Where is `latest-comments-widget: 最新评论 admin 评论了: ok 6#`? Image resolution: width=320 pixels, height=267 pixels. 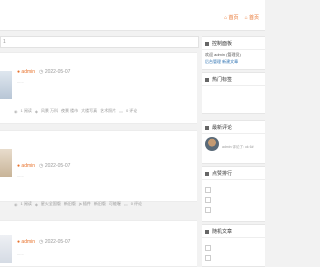 latest-comments-widget: 最新评论 admin 评论了: ok 6# is located at coordinates (233, 142).